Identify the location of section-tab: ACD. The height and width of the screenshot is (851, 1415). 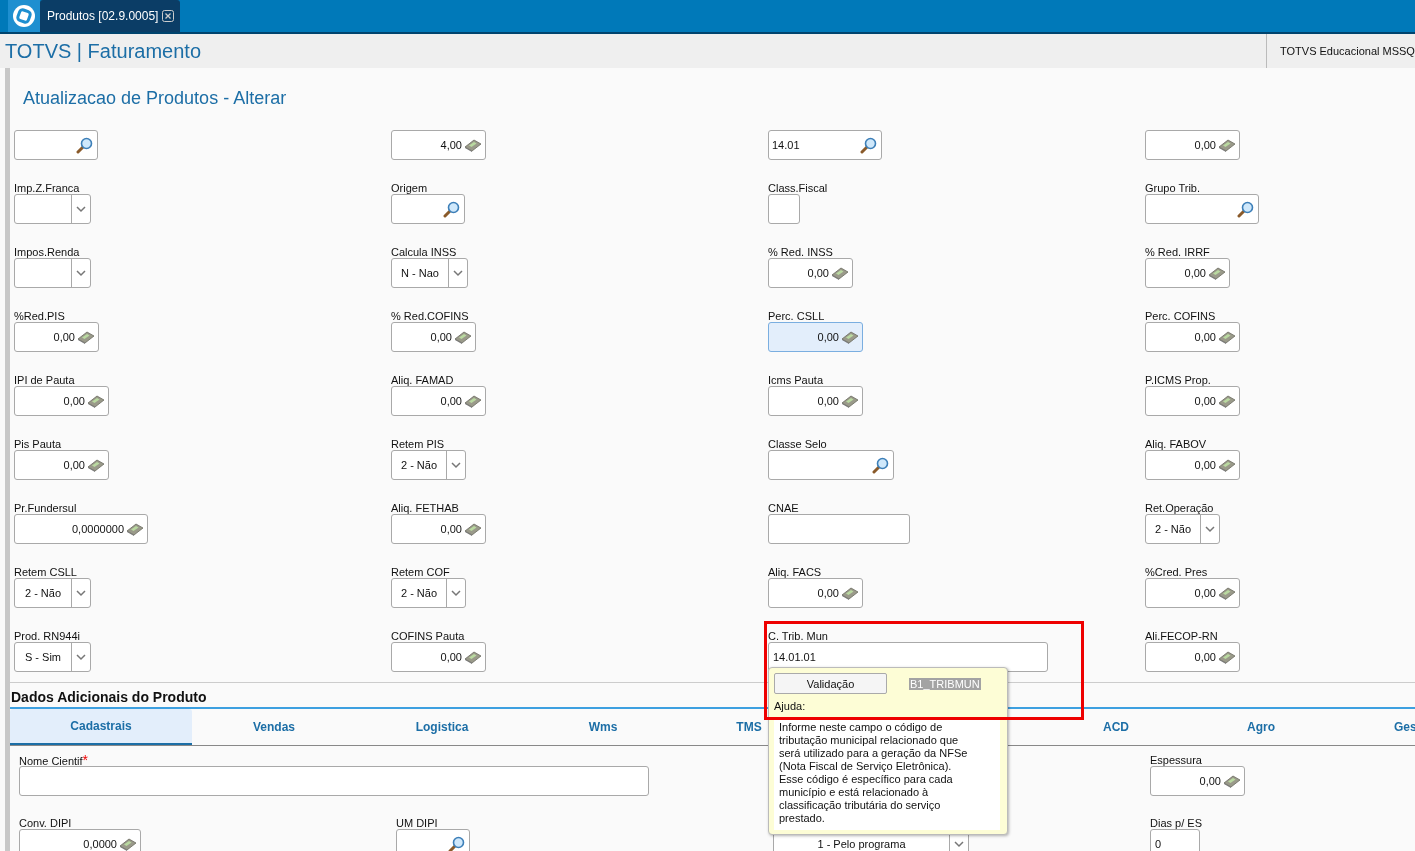
(1116, 727).